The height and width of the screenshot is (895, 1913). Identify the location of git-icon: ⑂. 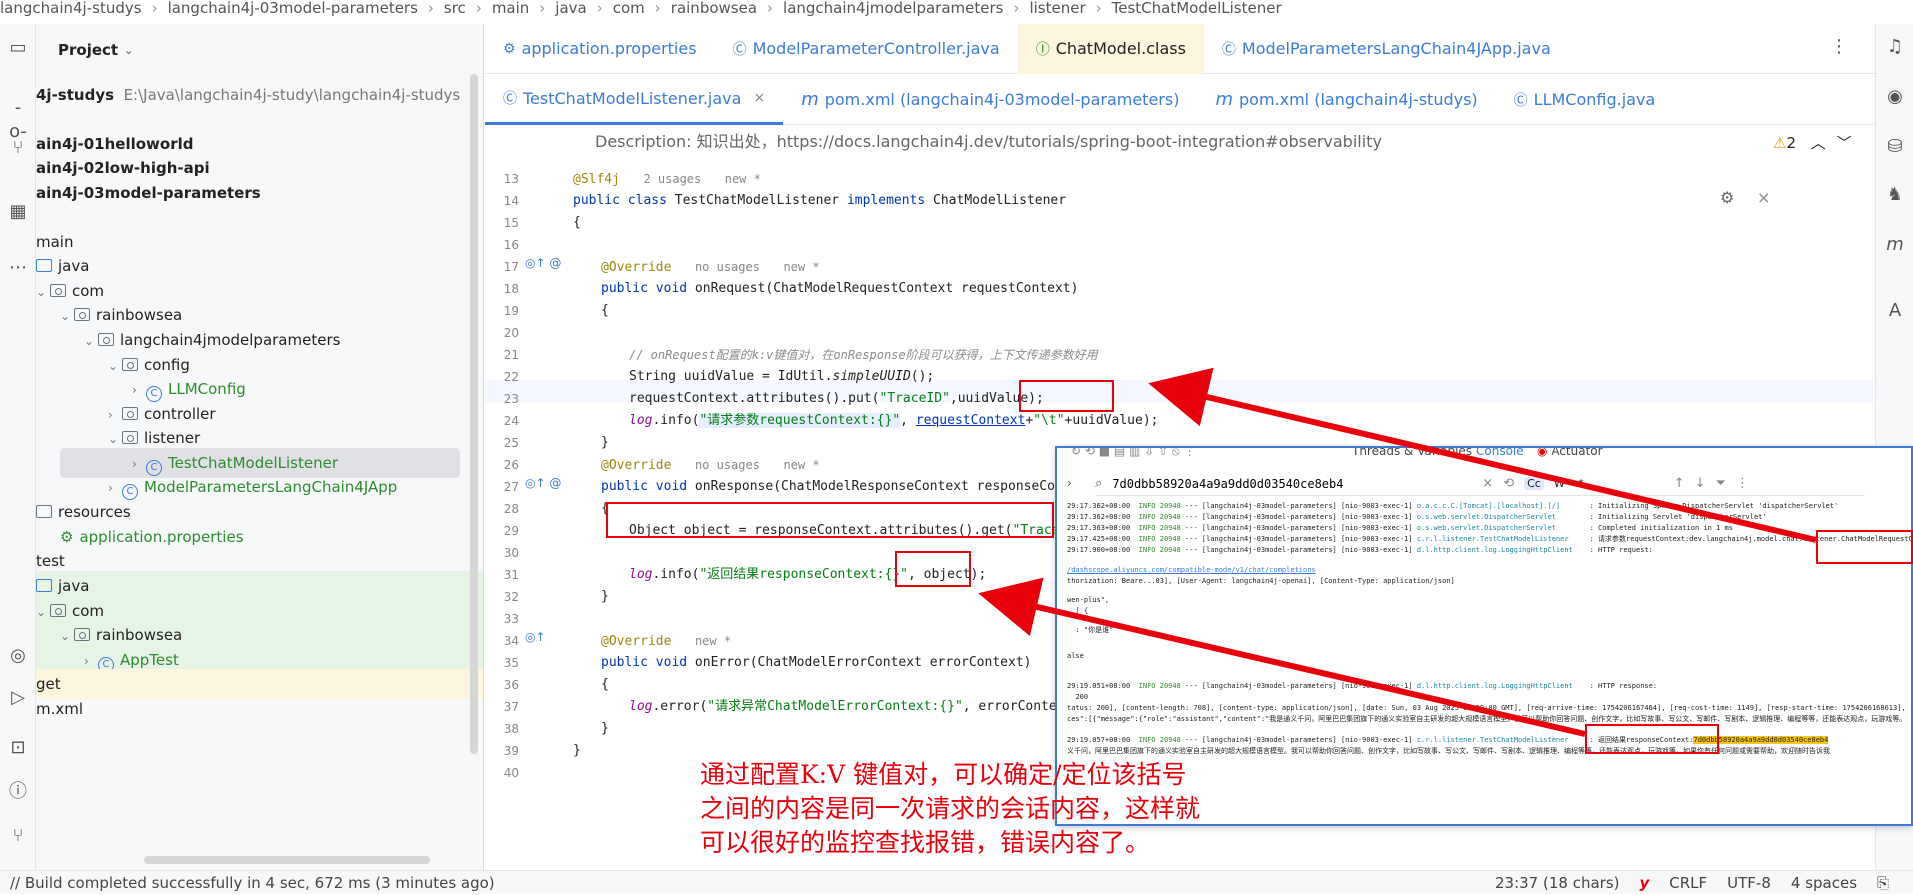
(18, 836).